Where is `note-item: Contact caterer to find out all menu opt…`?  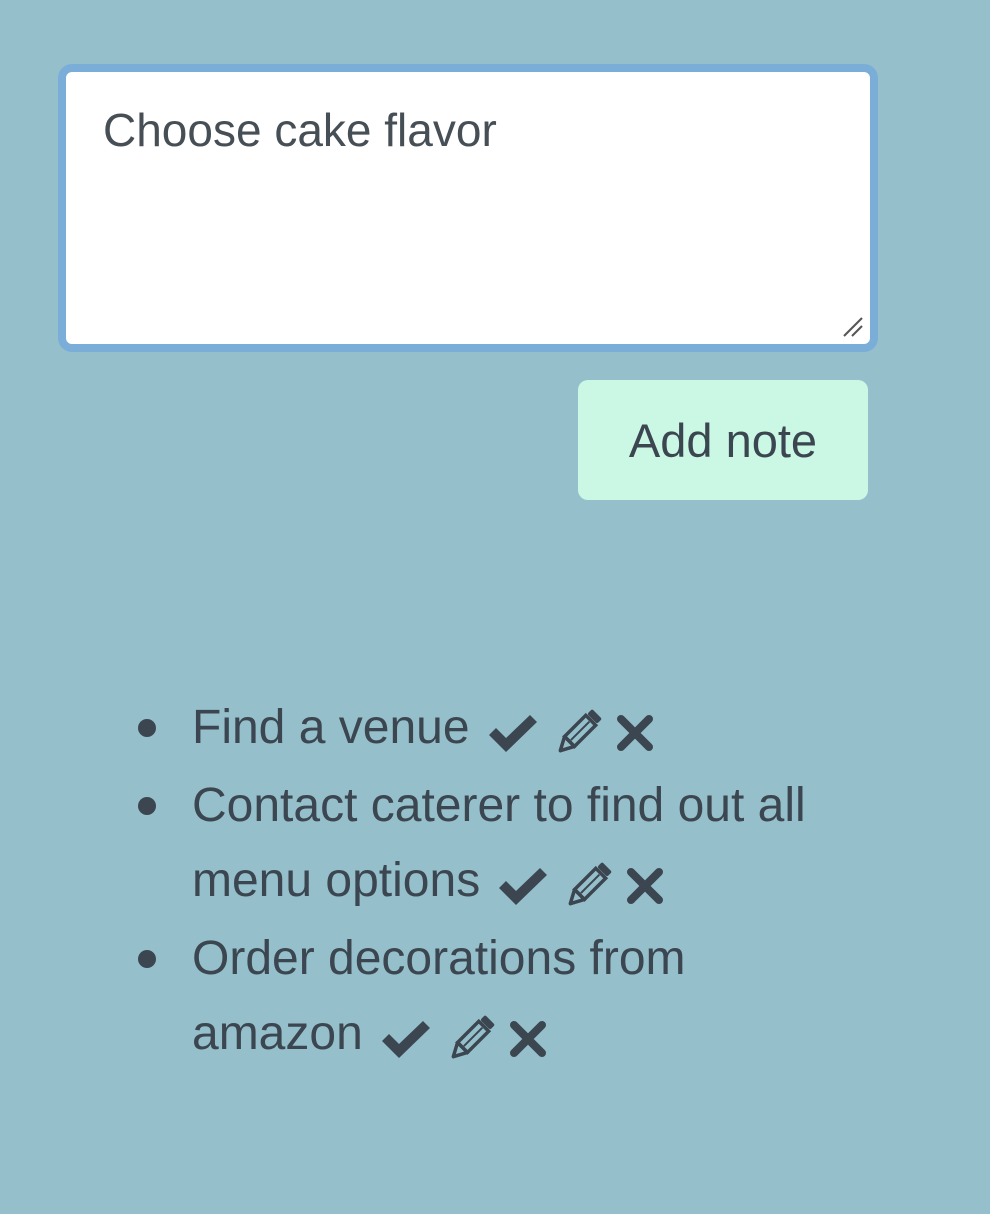 note-item: Contact caterer to find out all menu opt… is located at coordinates (506, 844).